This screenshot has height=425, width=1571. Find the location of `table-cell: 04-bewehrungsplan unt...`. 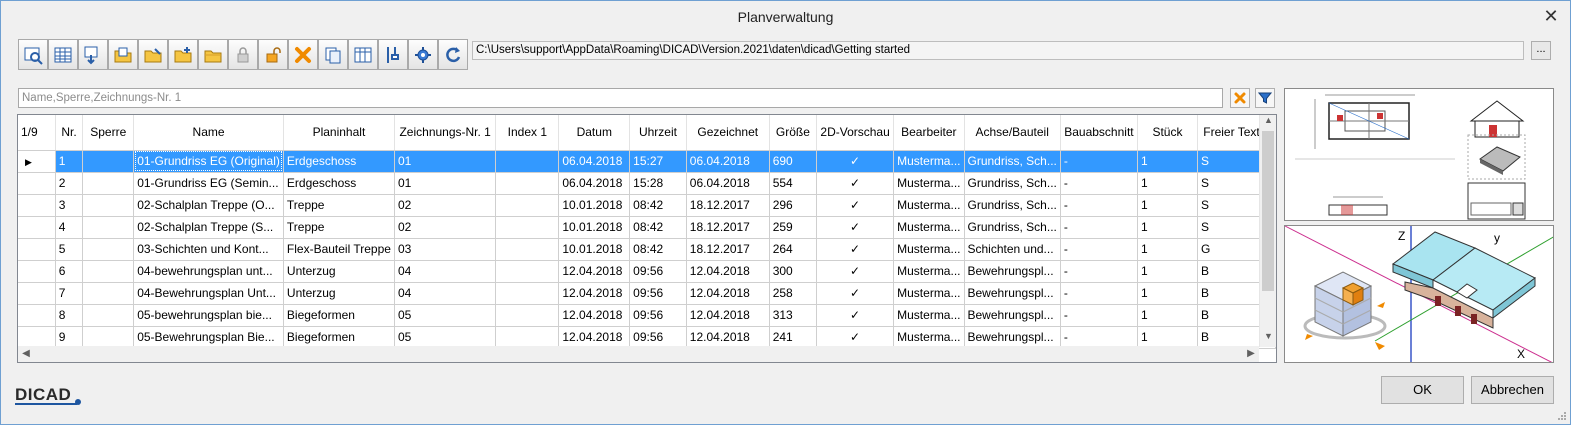

table-cell: 04-bewehrungsplan unt... is located at coordinates (208, 271).